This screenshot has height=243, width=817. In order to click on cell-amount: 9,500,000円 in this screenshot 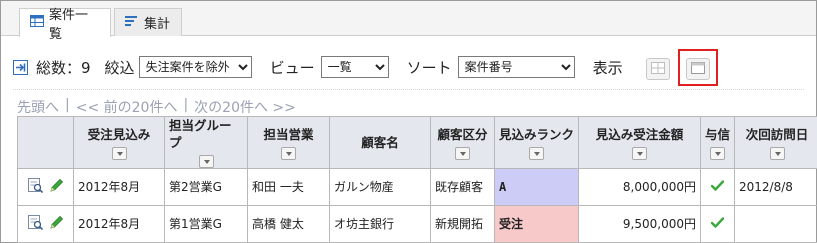, I will do `click(639, 224)`.